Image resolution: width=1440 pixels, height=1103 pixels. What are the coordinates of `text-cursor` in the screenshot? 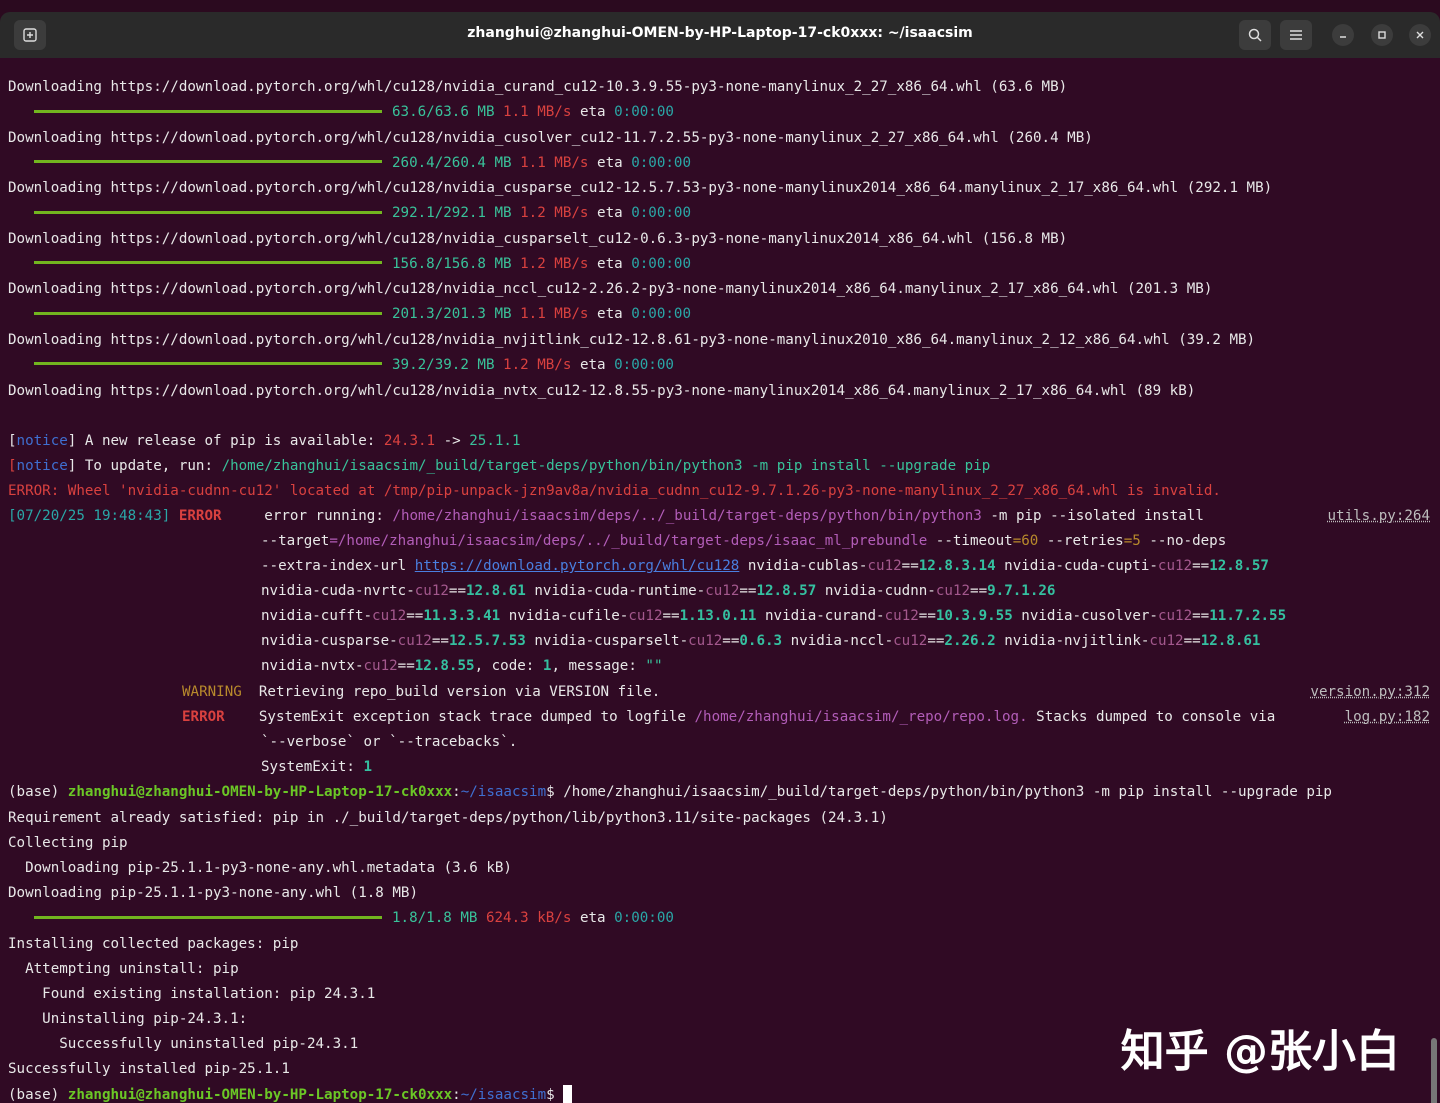 It's located at (568, 1094).